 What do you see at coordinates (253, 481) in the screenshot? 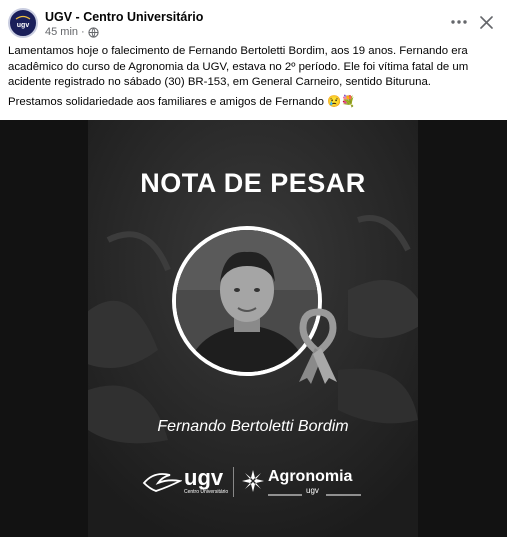
I see `agronomia-emblem-icon` at bounding box center [253, 481].